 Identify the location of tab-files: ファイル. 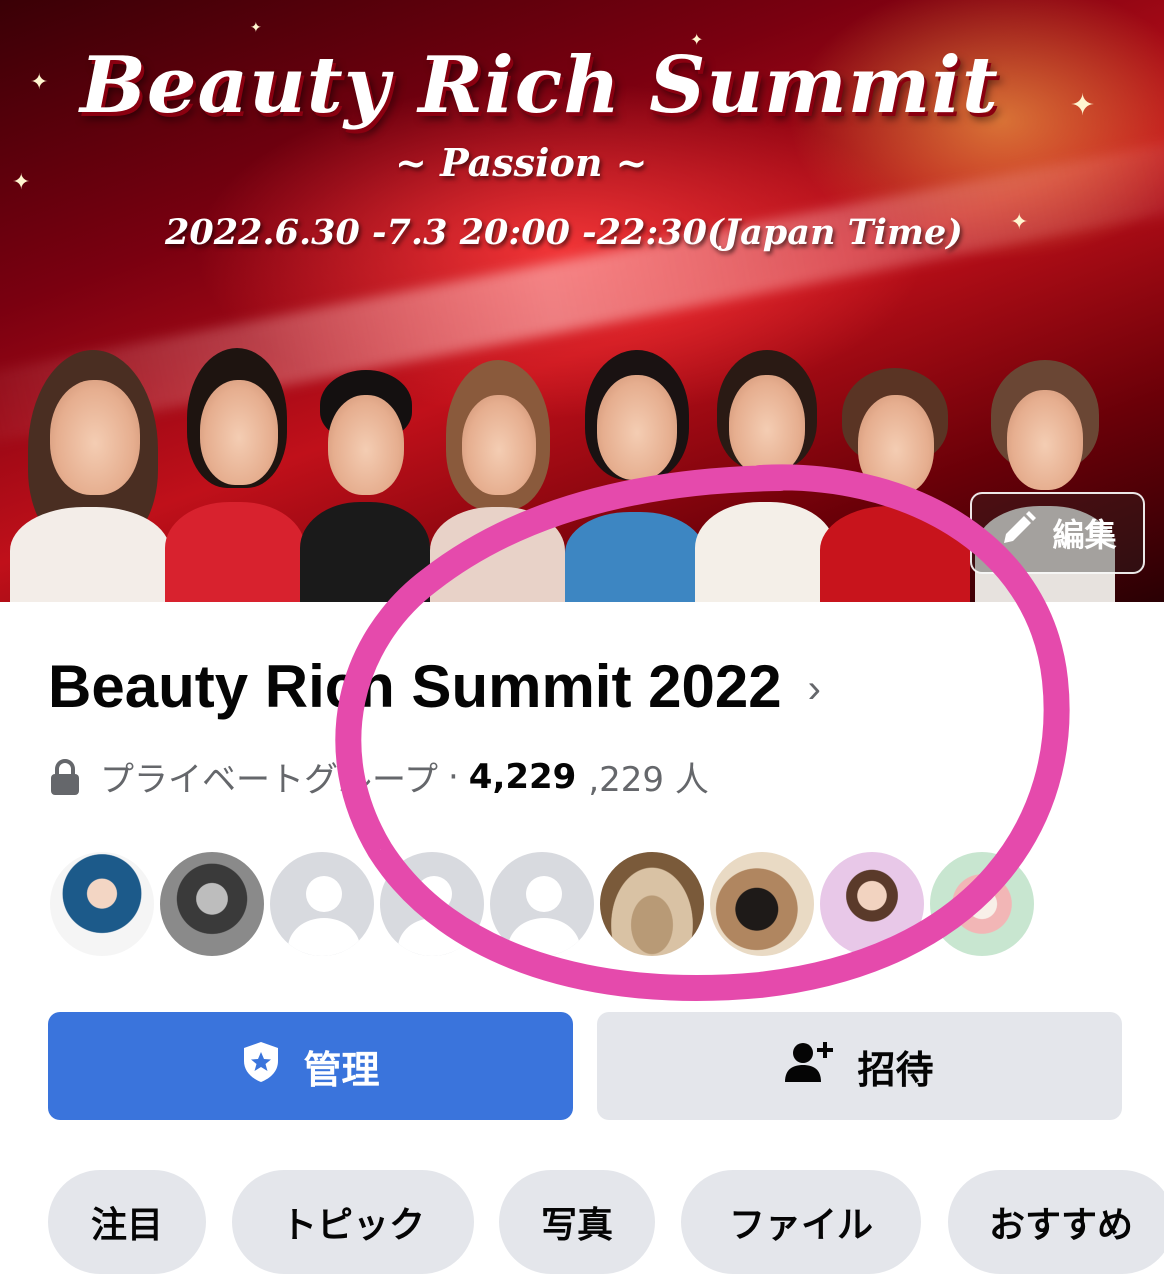
(801, 1222).